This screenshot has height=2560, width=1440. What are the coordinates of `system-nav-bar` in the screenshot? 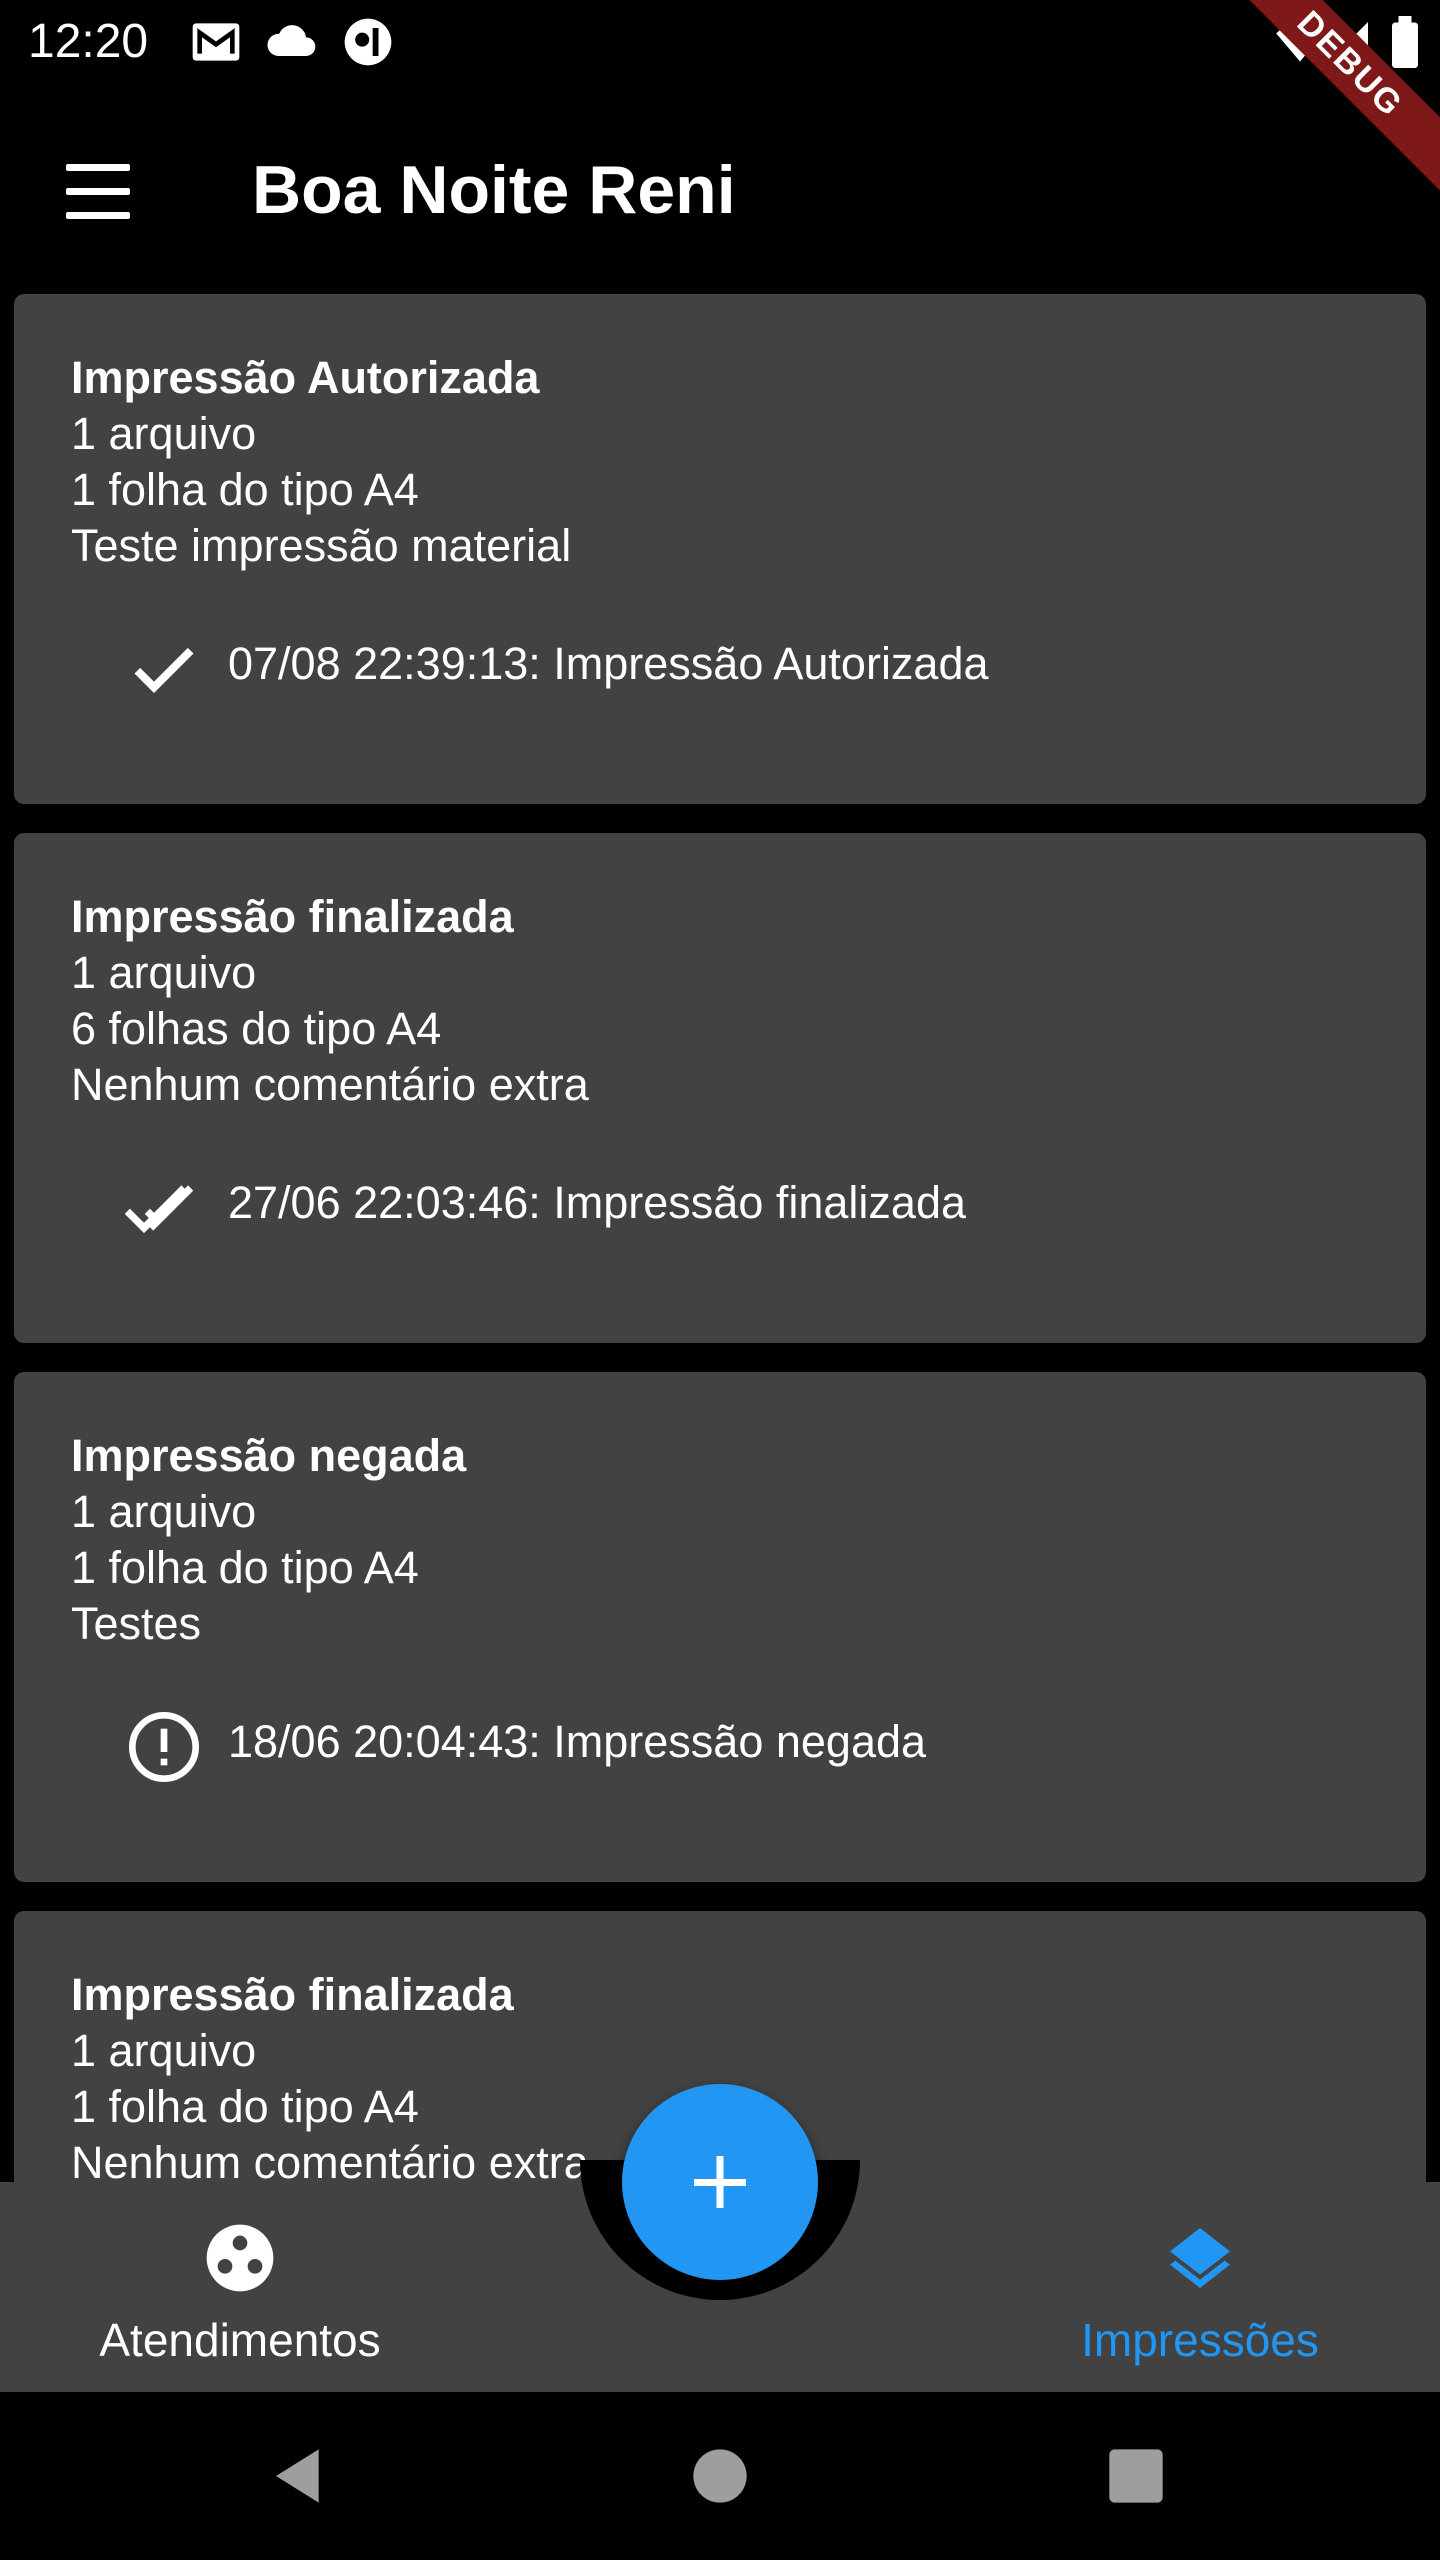 It's located at (720, 2476).